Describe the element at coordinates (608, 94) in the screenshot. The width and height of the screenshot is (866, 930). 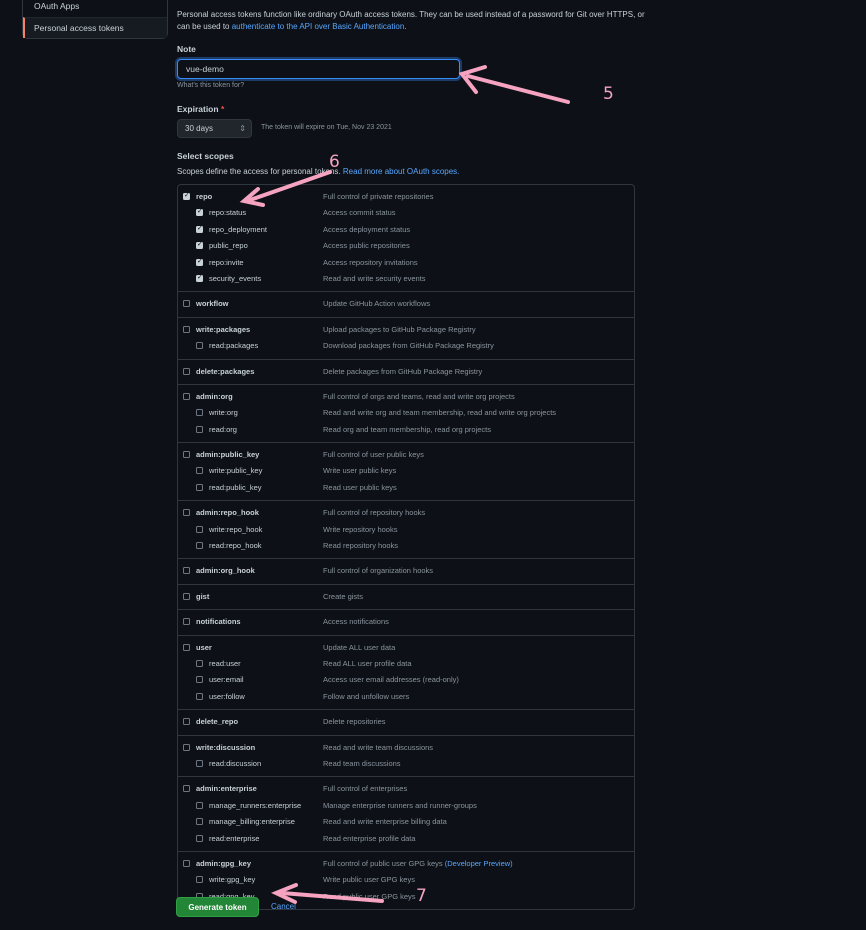
I see `annotation-5: 5` at that location.